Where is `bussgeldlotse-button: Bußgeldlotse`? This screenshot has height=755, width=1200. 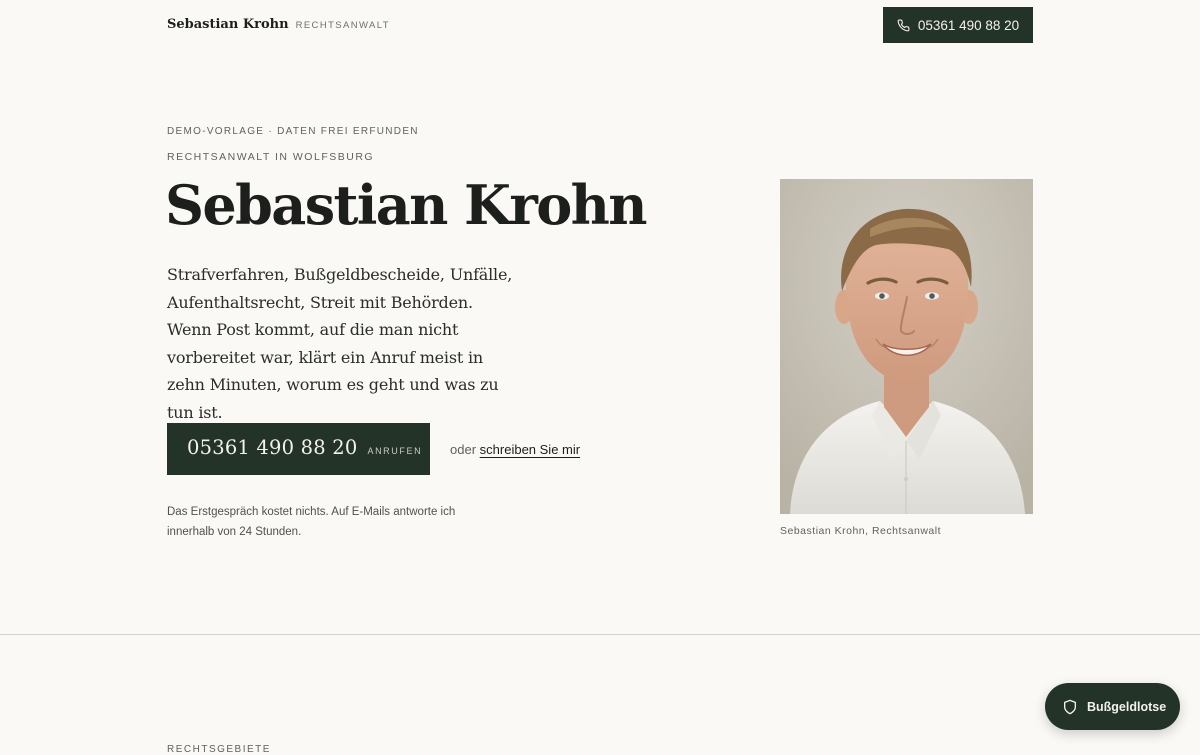 bussgeldlotse-button: Bußgeldlotse is located at coordinates (1112, 706).